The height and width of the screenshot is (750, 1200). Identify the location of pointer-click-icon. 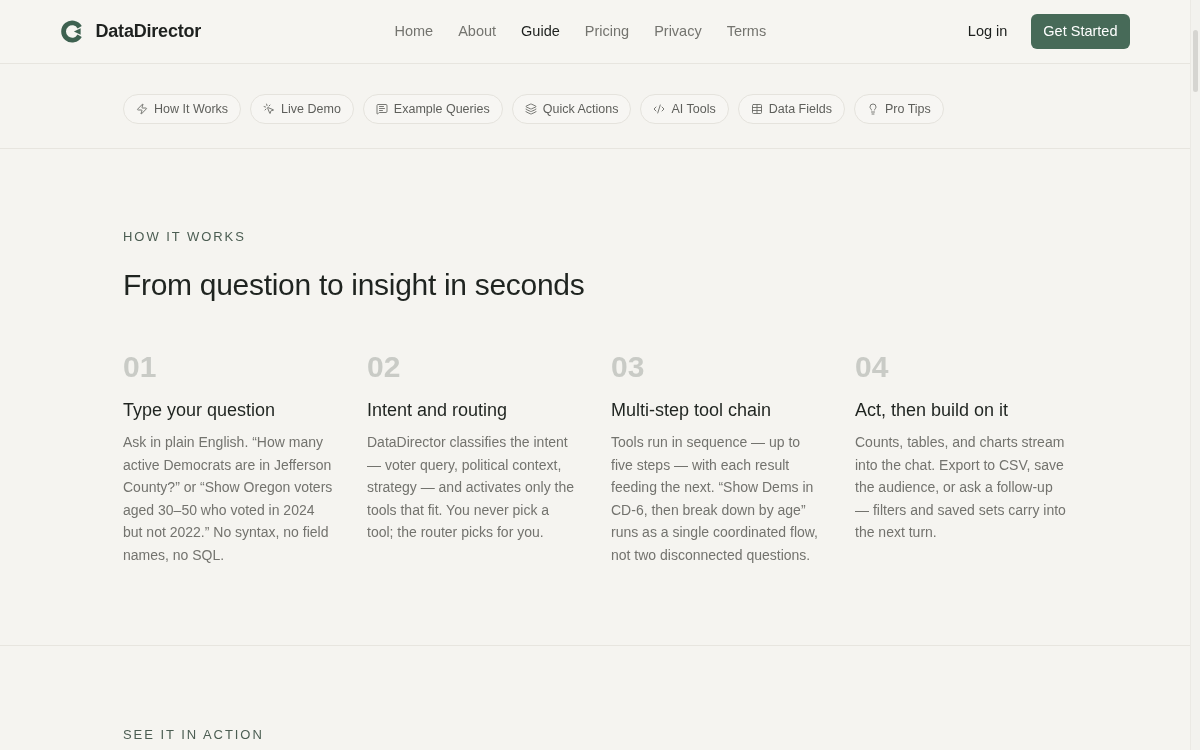
(269, 109).